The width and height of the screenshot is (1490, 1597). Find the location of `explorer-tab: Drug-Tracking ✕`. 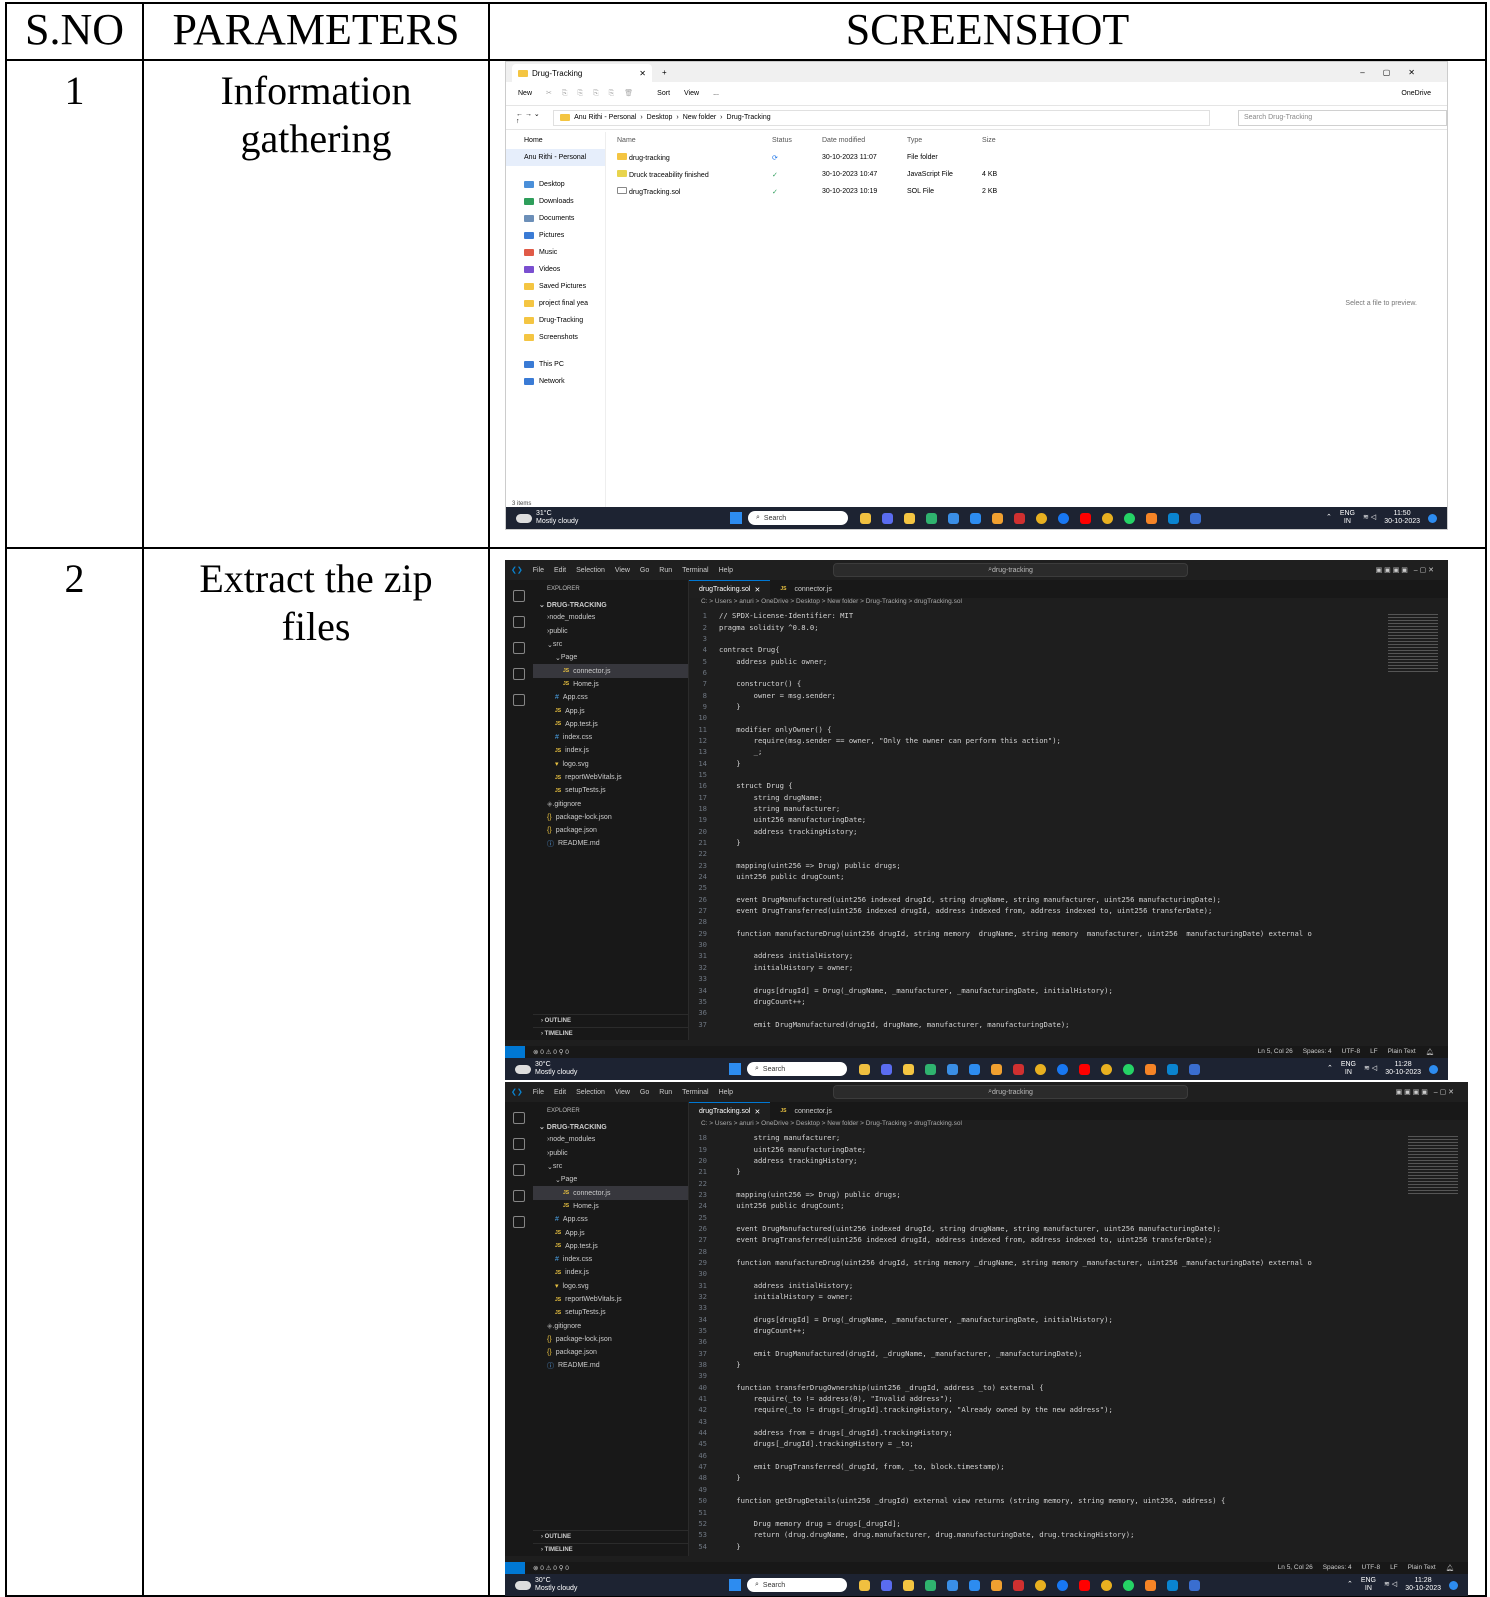

explorer-tab: Drug-Tracking ✕ is located at coordinates (582, 73).